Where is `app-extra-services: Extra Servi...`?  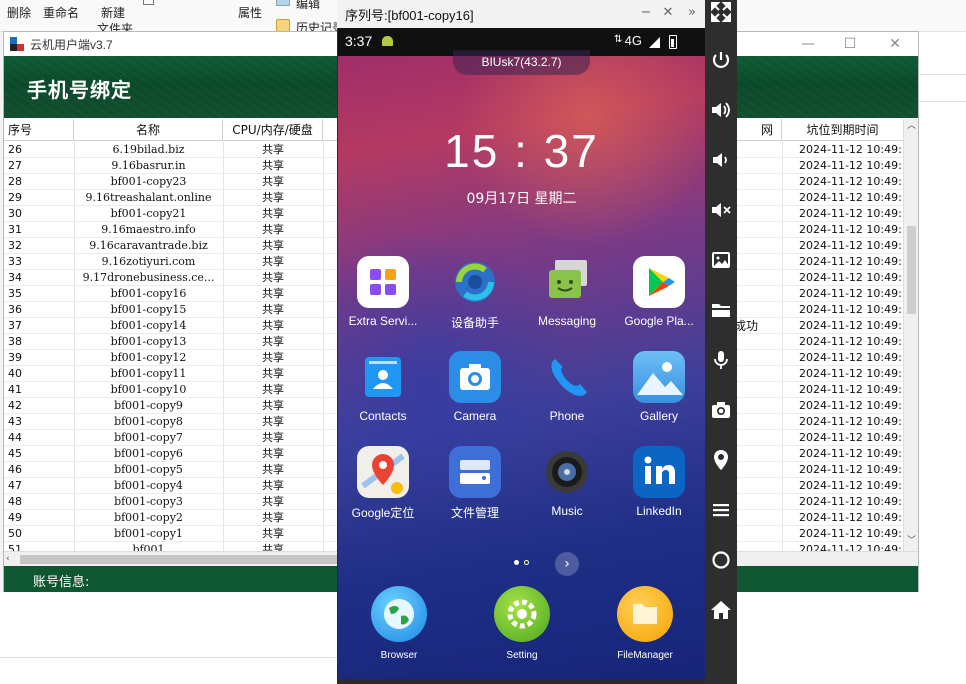 app-extra-services: Extra Servi... is located at coordinates (383, 292).